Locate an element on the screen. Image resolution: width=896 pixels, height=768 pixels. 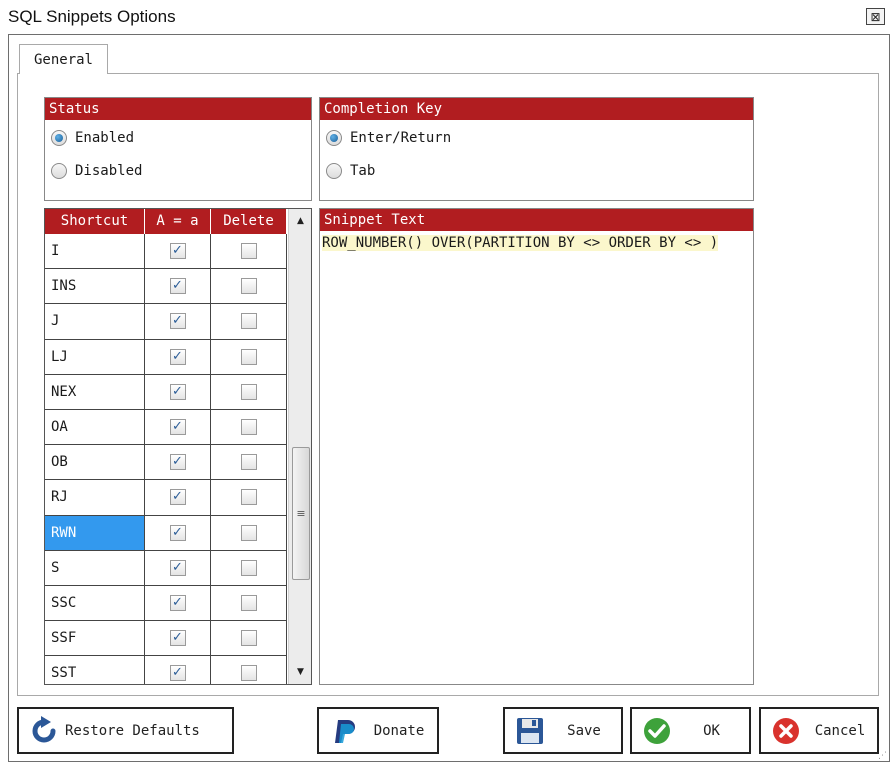
close-button: ⊠ is located at coordinates (875, 16).